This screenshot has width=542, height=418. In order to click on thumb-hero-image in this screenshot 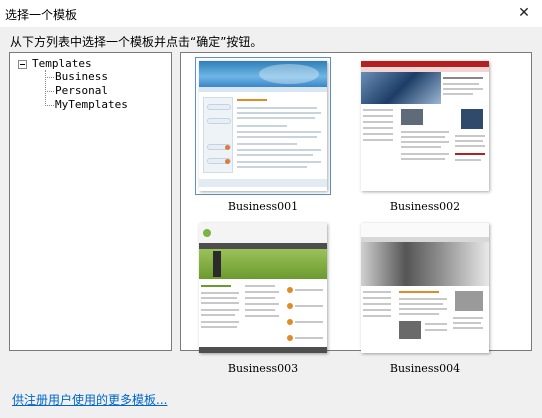, I will do `click(425, 264)`.